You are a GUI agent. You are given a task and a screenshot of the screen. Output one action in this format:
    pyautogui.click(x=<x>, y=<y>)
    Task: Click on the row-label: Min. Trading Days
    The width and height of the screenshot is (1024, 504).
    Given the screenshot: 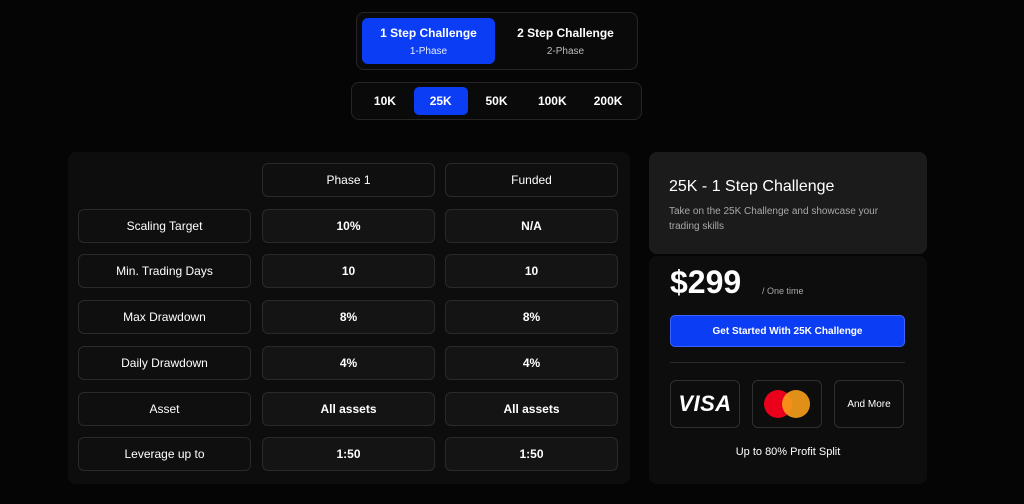 What is the action you would take?
    pyautogui.click(x=164, y=271)
    